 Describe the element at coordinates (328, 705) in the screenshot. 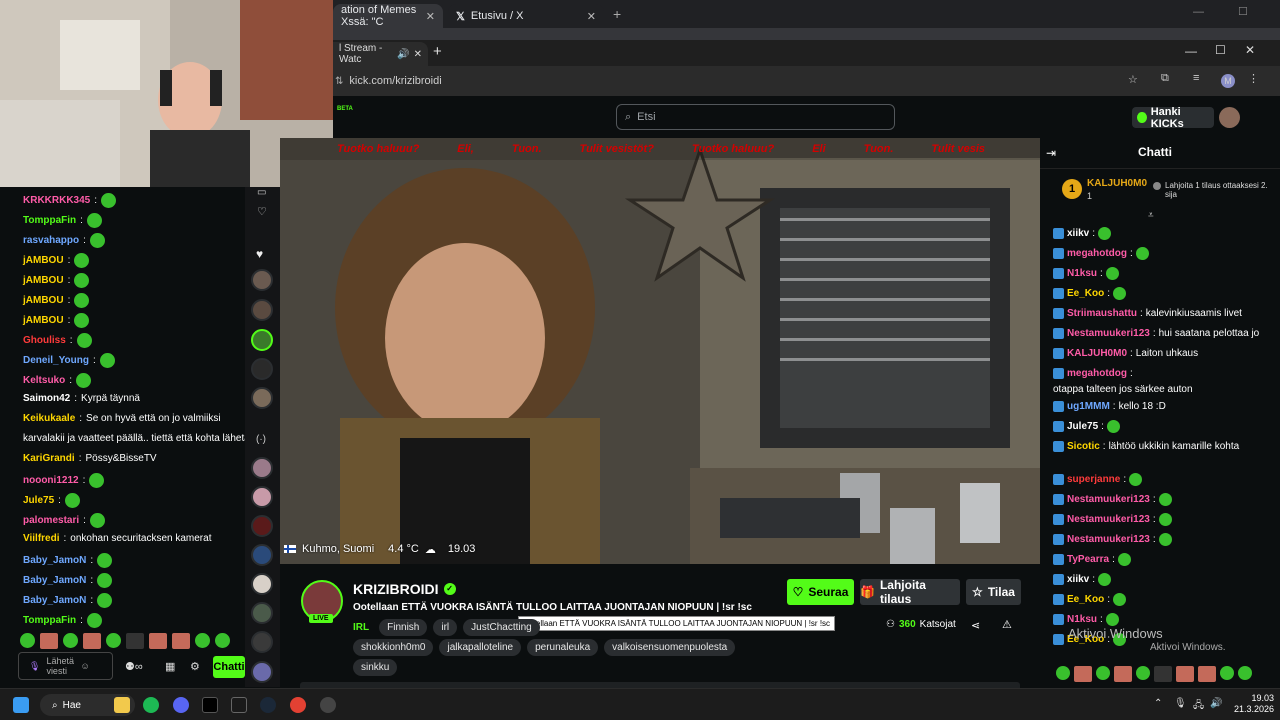

I see `obs-icon` at that location.